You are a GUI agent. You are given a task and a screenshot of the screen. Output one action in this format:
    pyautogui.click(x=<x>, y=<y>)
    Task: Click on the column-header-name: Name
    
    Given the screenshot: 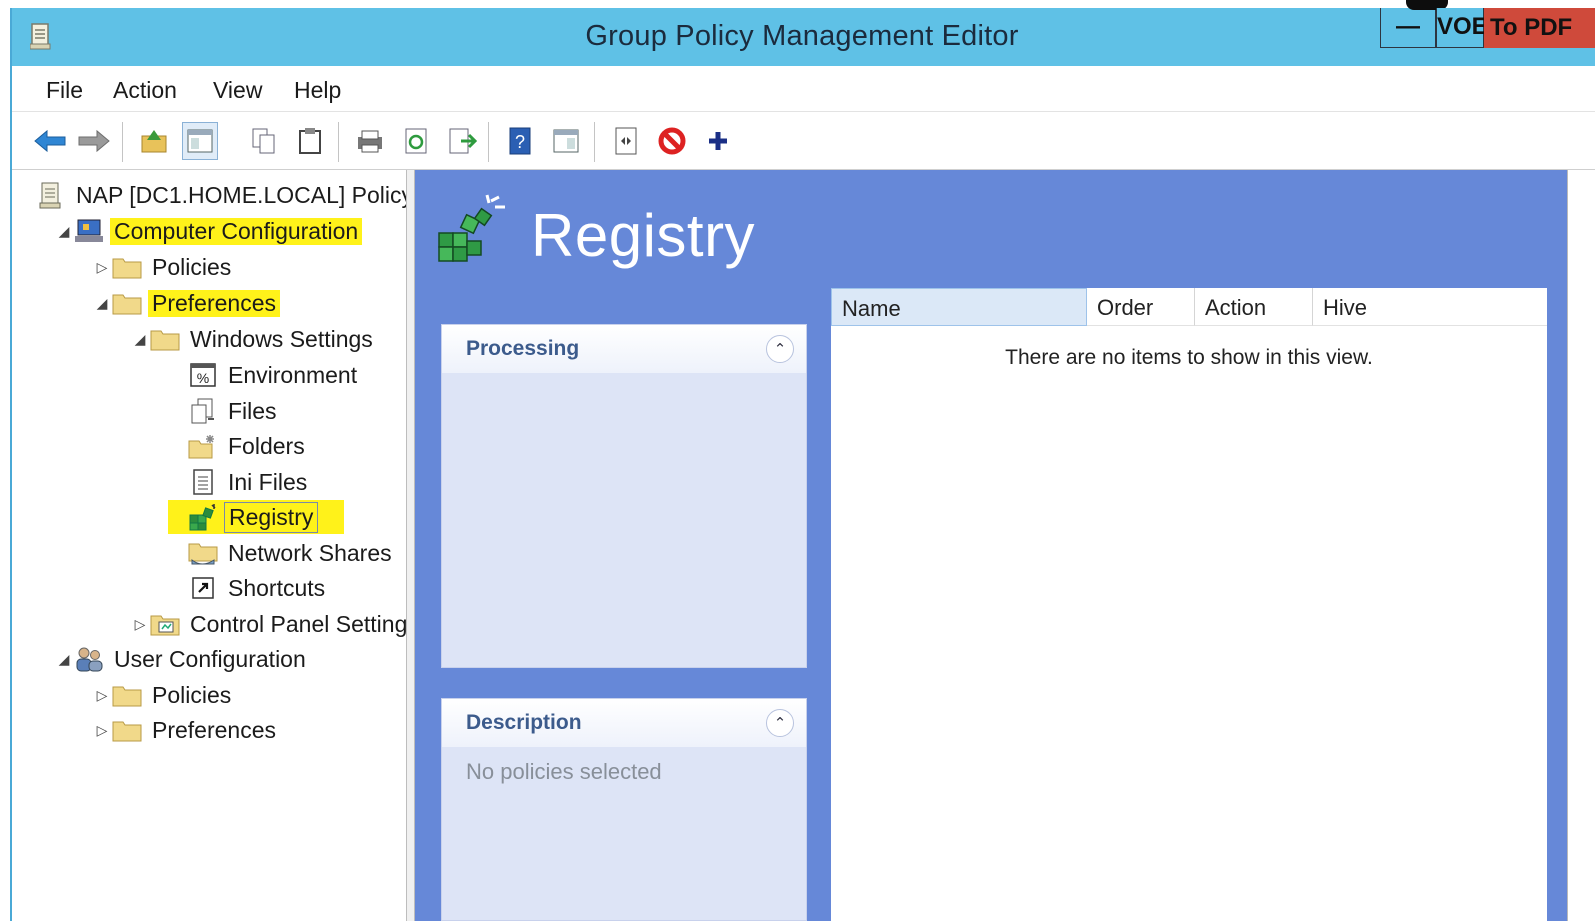 What is the action you would take?
    pyautogui.click(x=959, y=307)
    